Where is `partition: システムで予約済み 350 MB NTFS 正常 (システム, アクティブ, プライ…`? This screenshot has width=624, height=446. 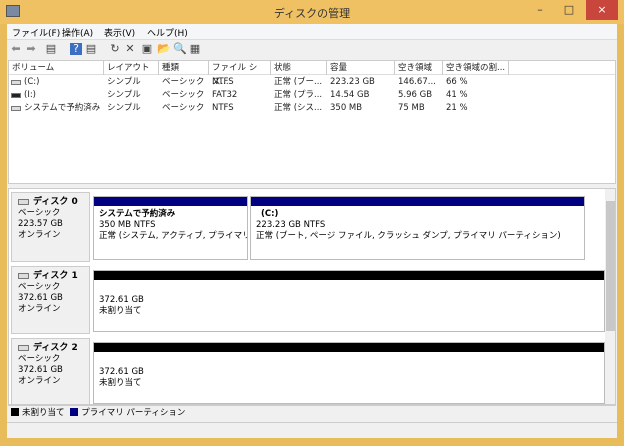
partition: システムで予約済み 350 MB NTFS 正常 (システム, アクティブ, プライ… is located at coordinates (170, 228).